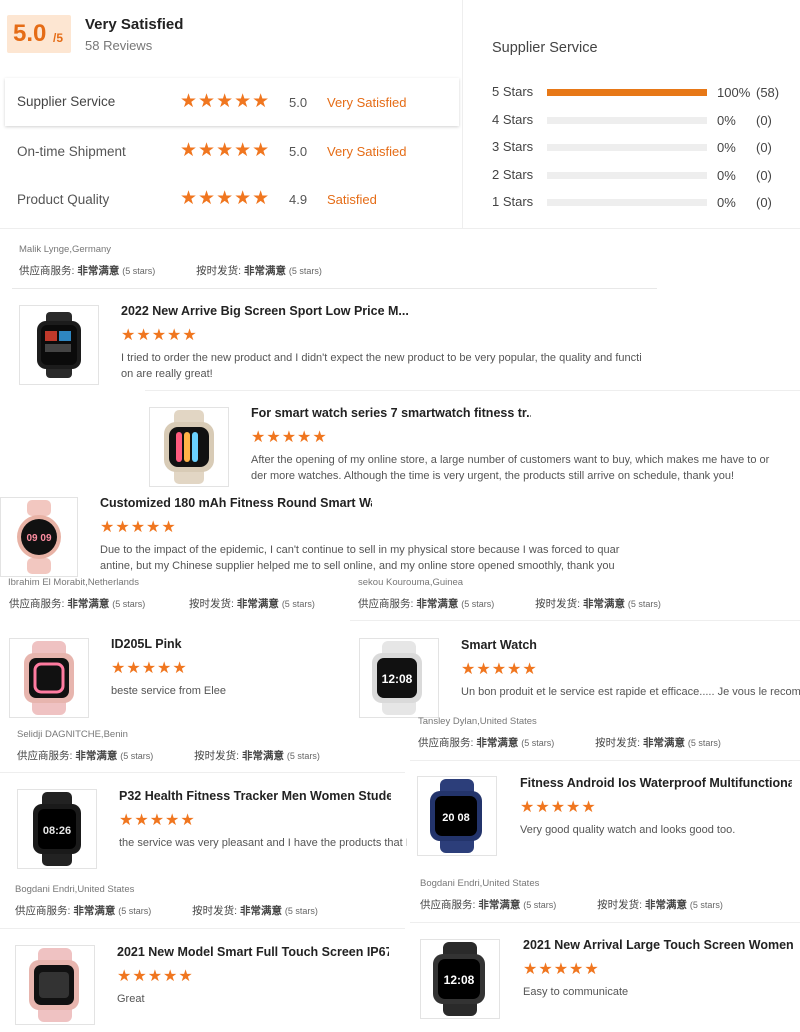 The width and height of the screenshot is (800, 1032). I want to click on product-title: ID205L Pink, so click(211, 644).